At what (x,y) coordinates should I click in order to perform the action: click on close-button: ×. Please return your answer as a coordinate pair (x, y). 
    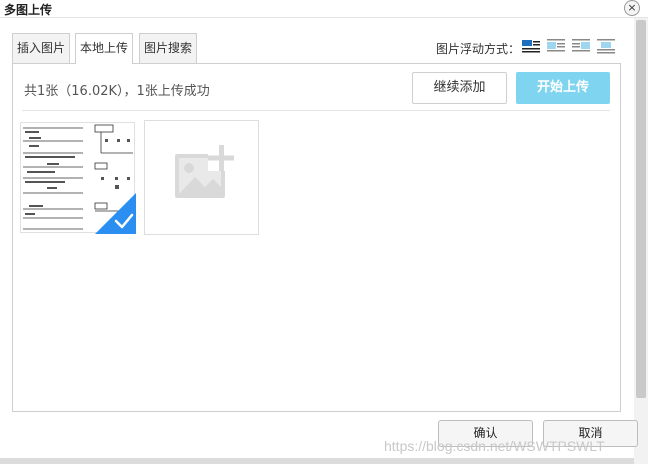
    Looking at the image, I should click on (632, 8).